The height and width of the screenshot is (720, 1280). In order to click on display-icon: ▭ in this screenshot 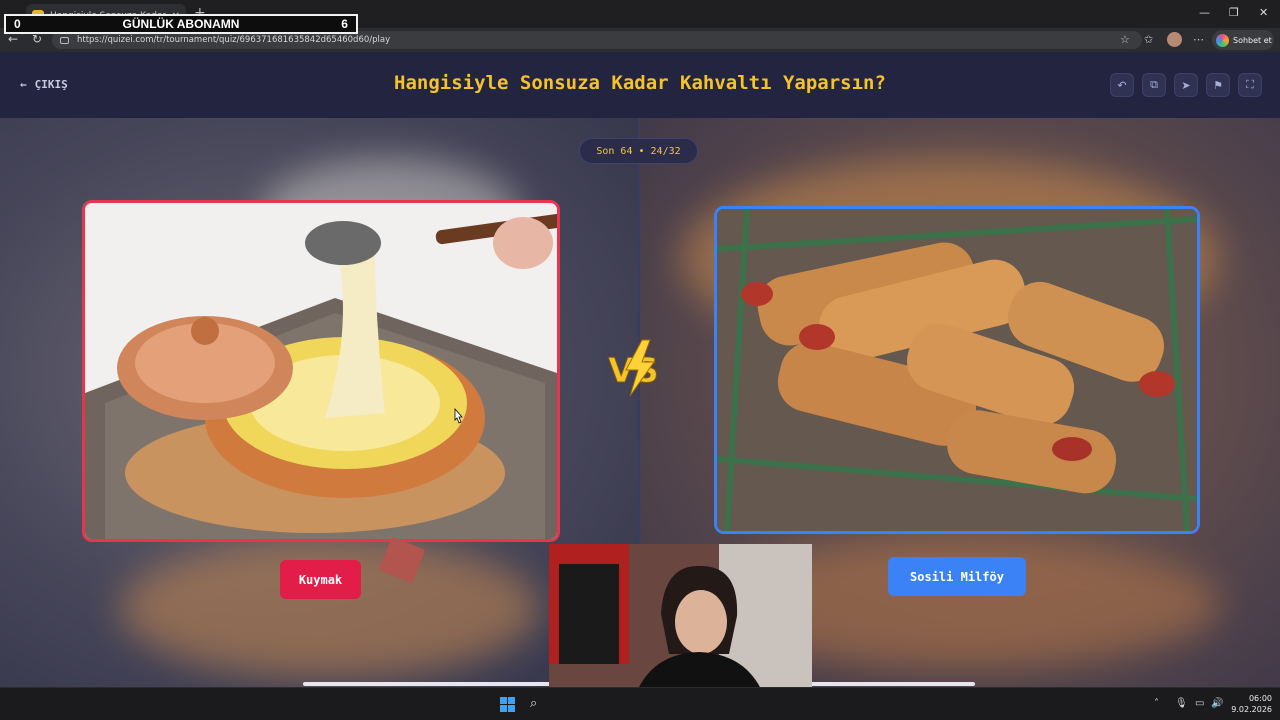, I will do `click(1199, 703)`.